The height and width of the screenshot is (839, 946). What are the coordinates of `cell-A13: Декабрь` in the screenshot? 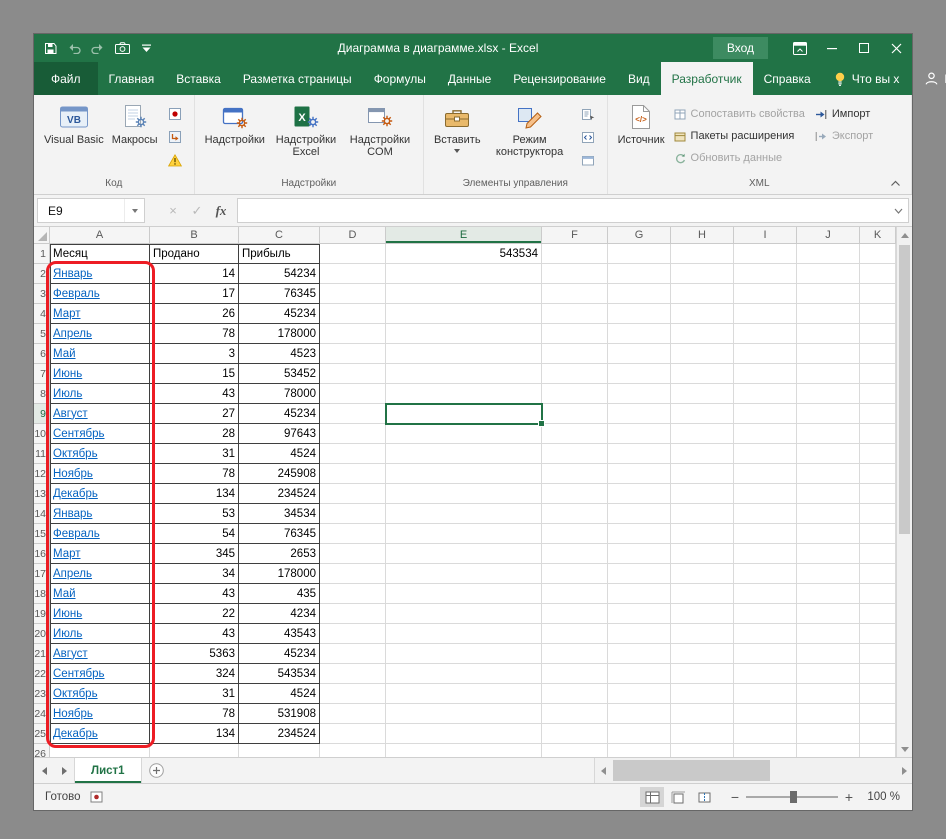 It's located at (100, 494).